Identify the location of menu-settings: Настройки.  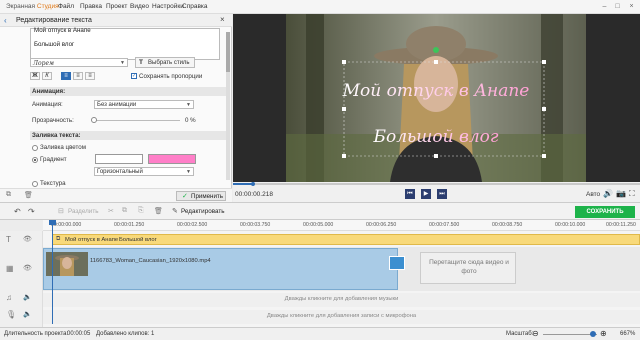
(168, 6).